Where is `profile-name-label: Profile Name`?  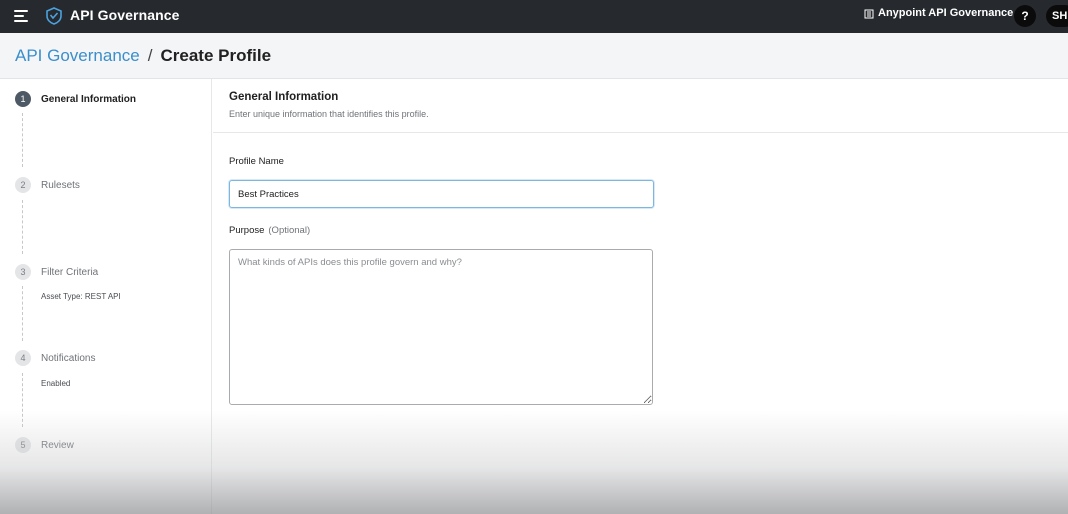 profile-name-label: Profile Name is located at coordinates (256, 161).